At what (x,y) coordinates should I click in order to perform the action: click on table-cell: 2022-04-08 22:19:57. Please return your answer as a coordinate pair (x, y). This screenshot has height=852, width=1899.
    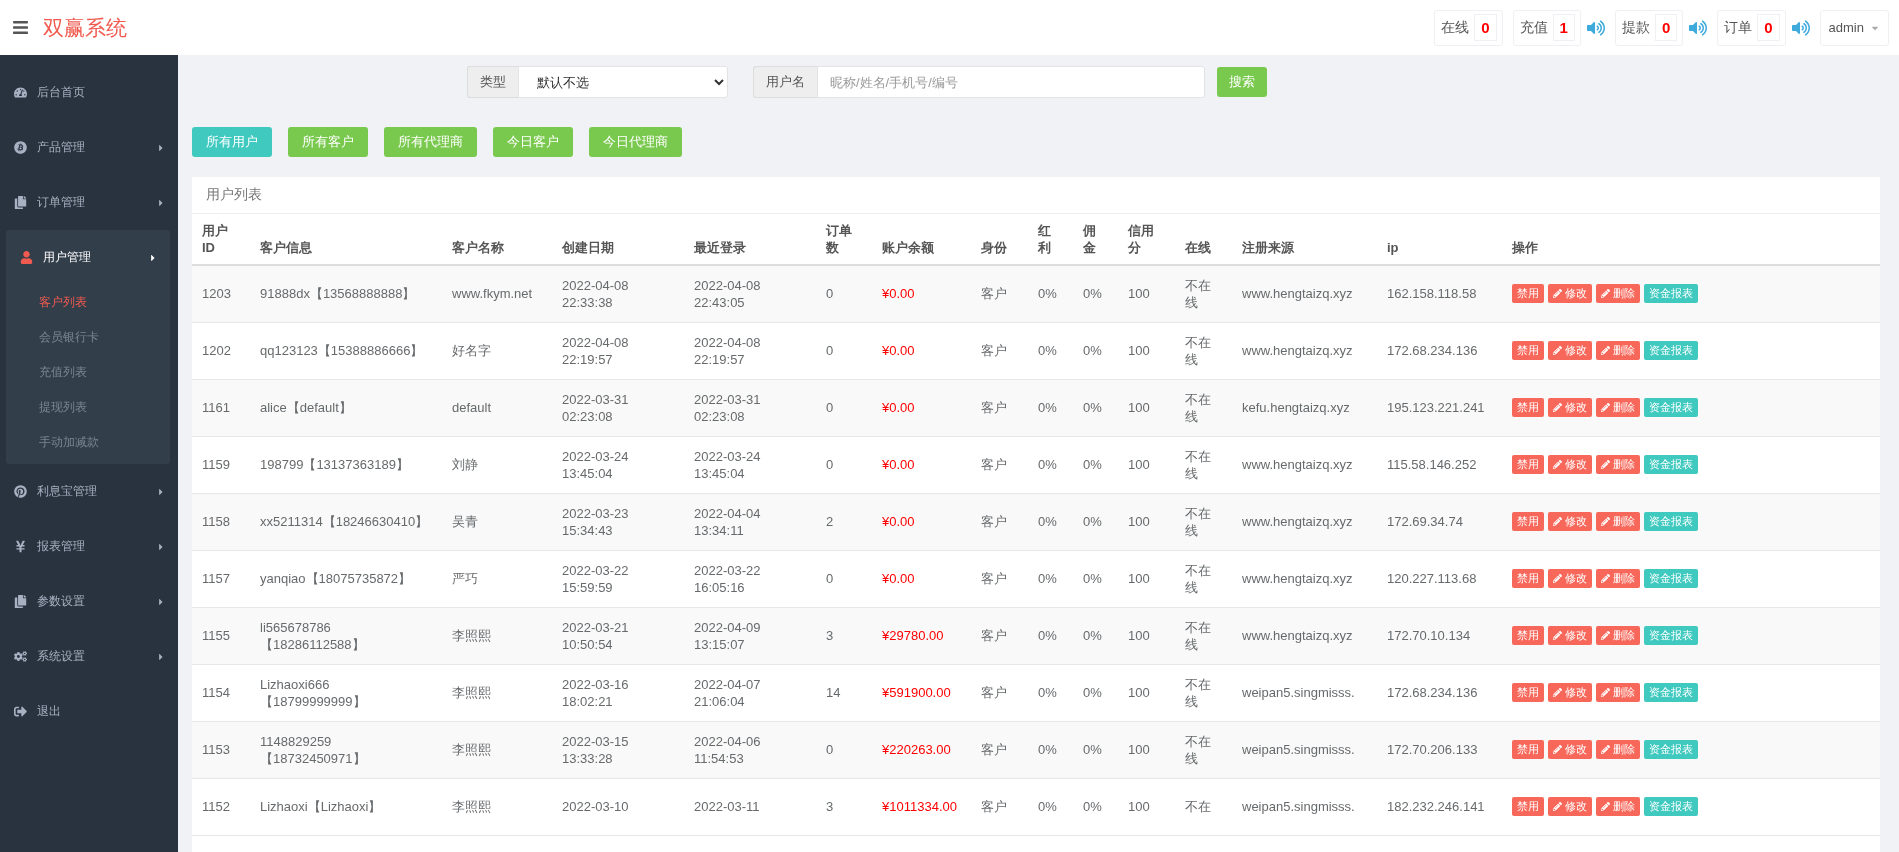
    Looking at the image, I should click on (750, 350).